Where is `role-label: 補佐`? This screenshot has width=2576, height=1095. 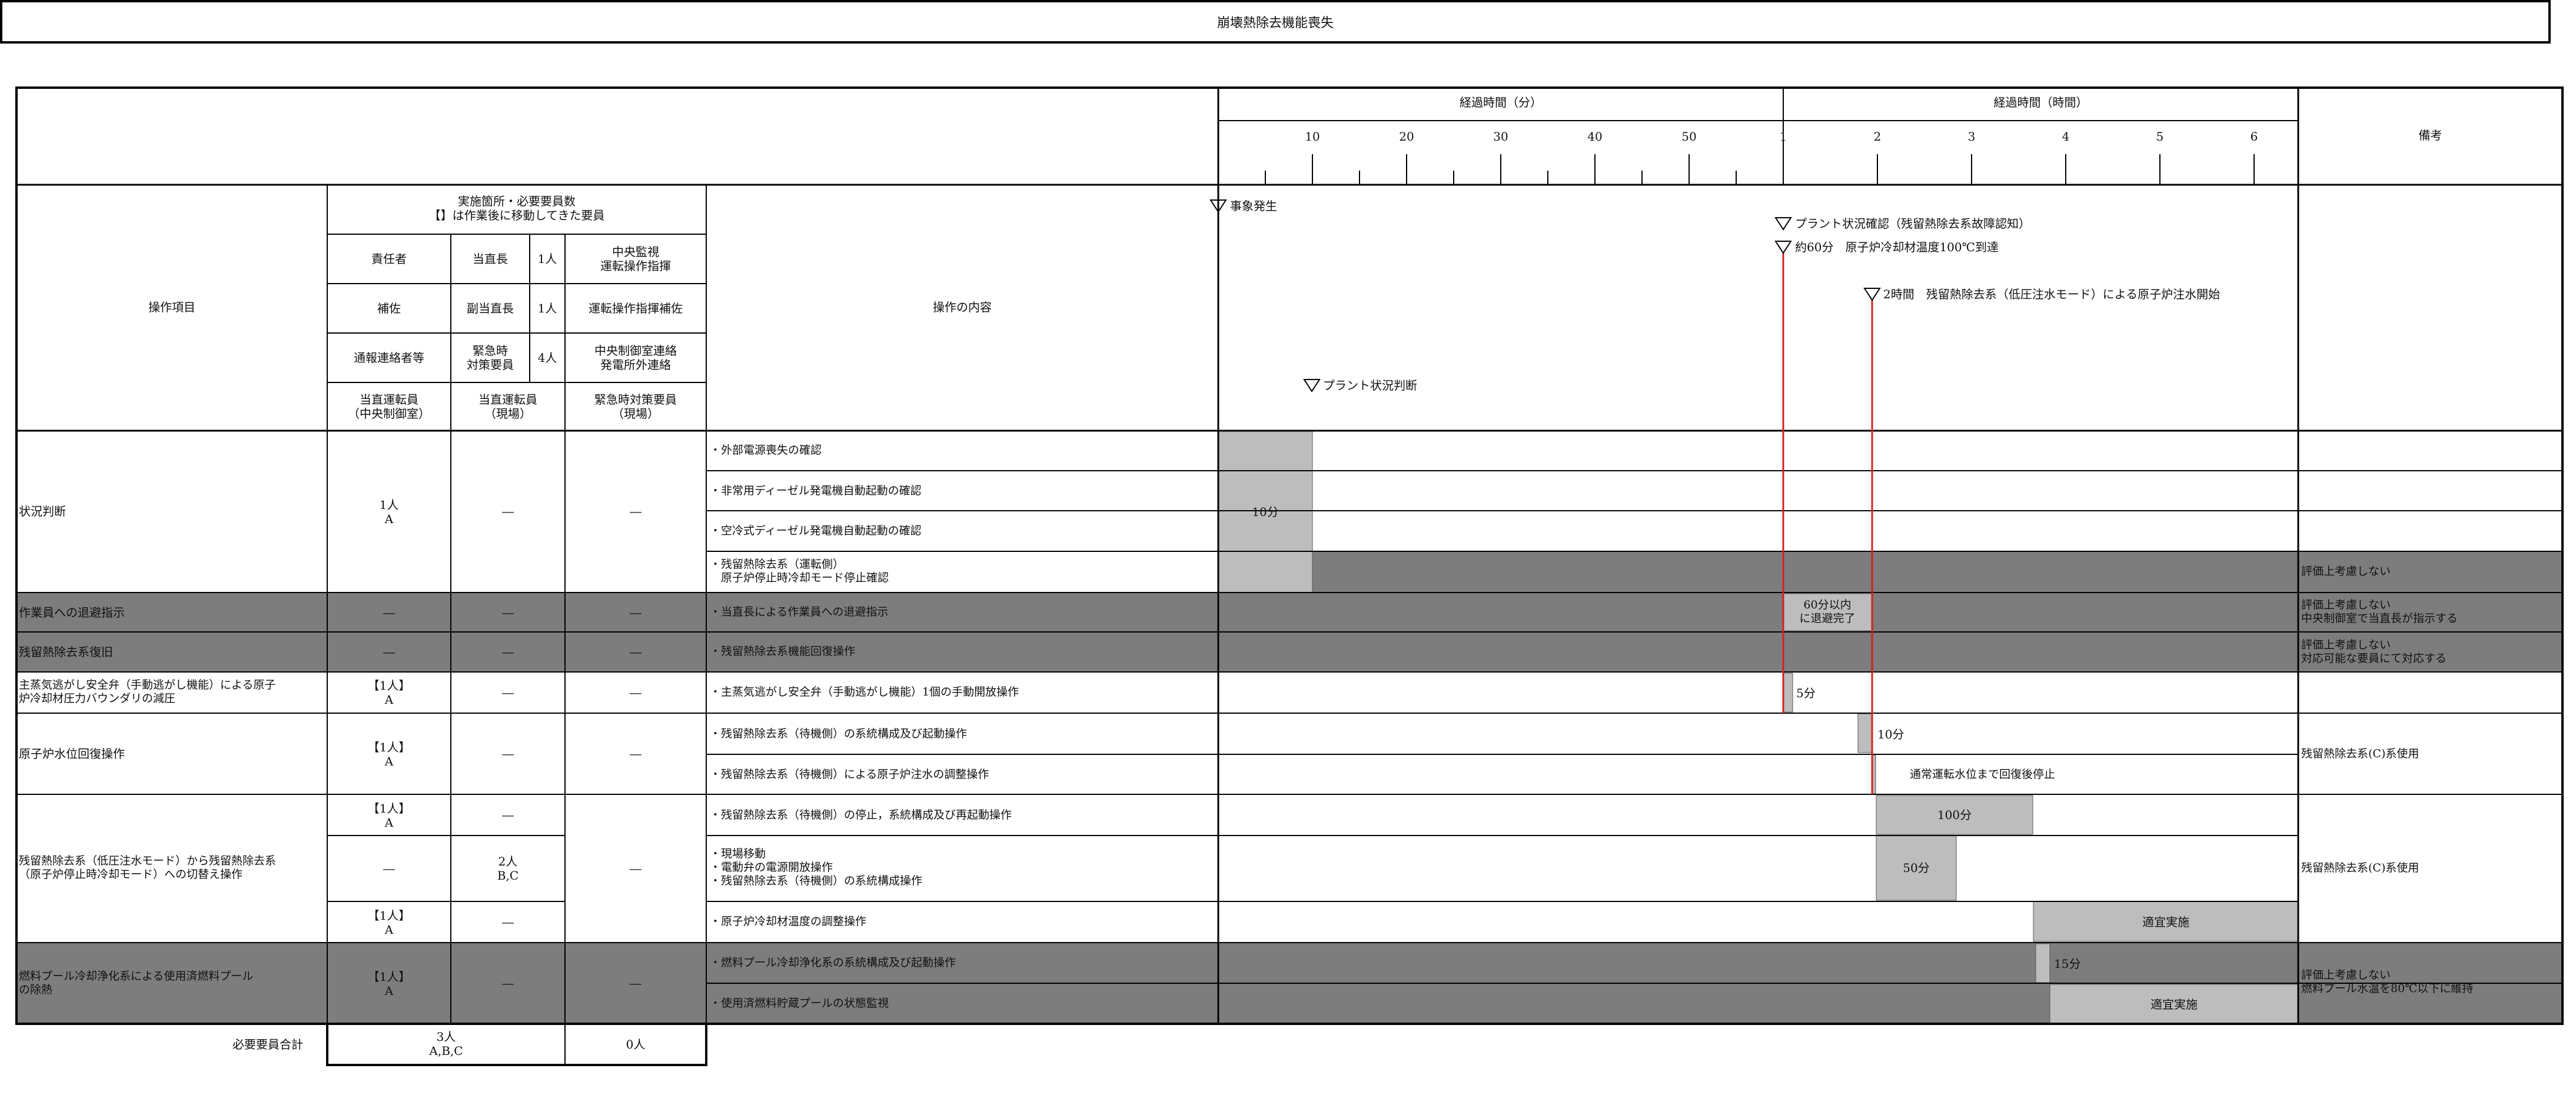
role-label: 補佐 is located at coordinates (389, 308).